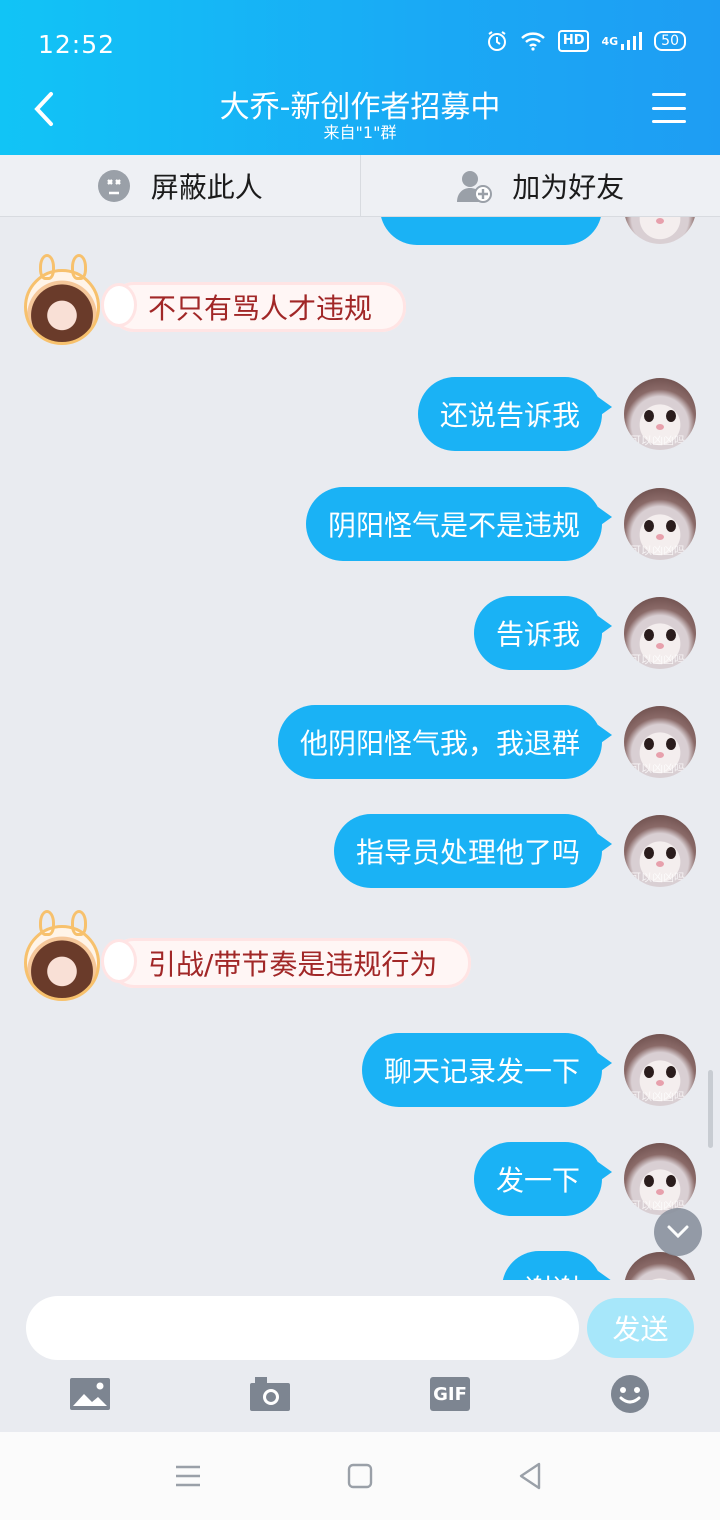 The width and height of the screenshot is (720, 1520). I want to click on action-bar: 屏蔽此人 加为好友, so click(360, 186).